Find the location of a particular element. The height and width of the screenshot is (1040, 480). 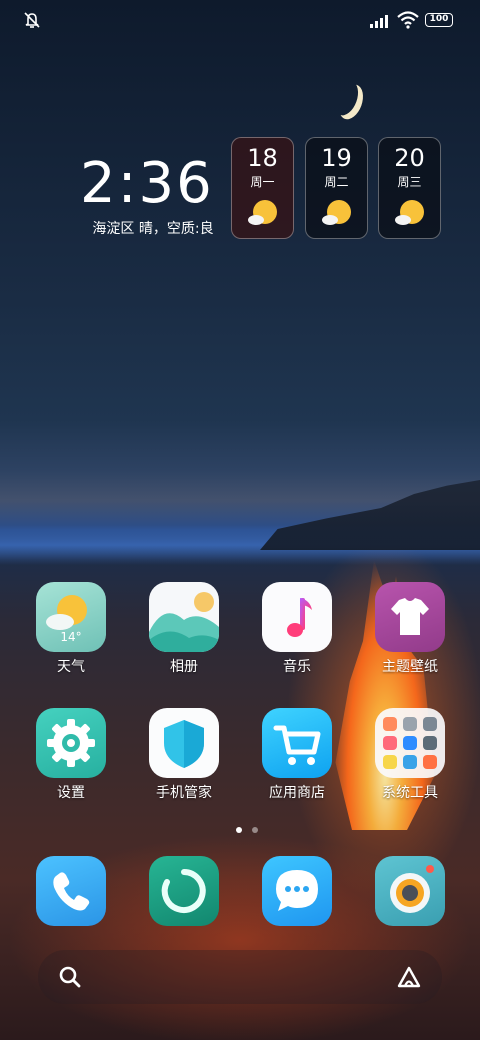

gallery-icon is located at coordinates (184, 617).